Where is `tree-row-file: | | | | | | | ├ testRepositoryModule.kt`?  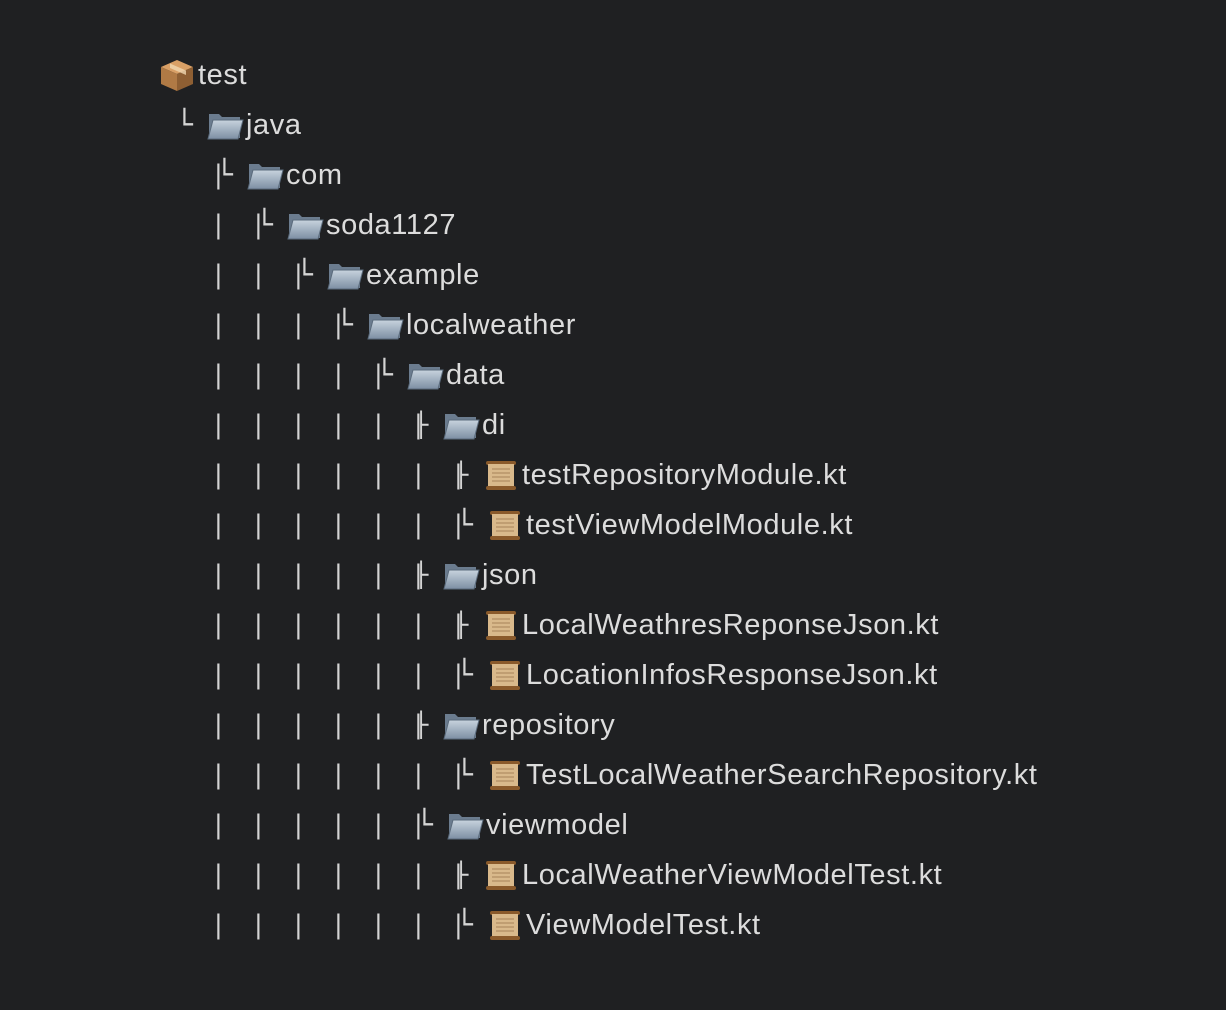 tree-row-file: | | | | | | | ├ testRepositoryModule.kt is located at coordinates (613, 475).